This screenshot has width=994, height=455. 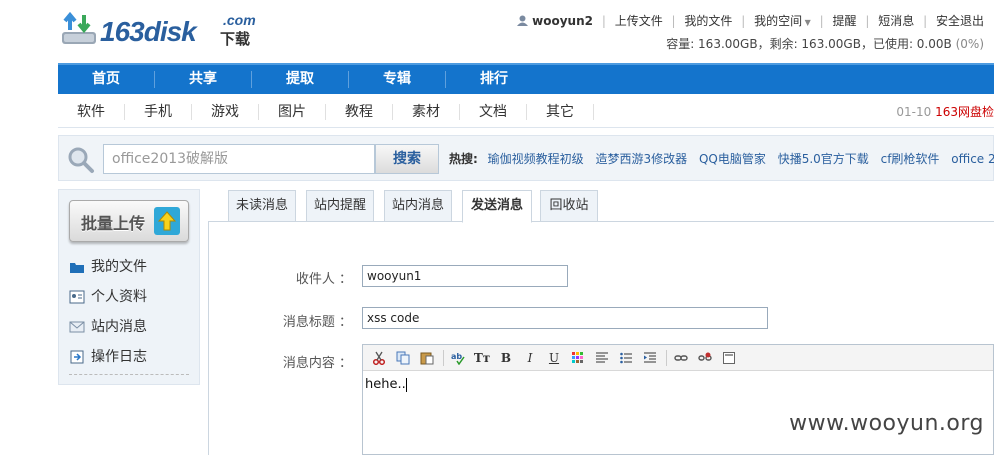 What do you see at coordinates (845, 21) in the screenshot?
I see `reminder-link: 提醒` at bounding box center [845, 21].